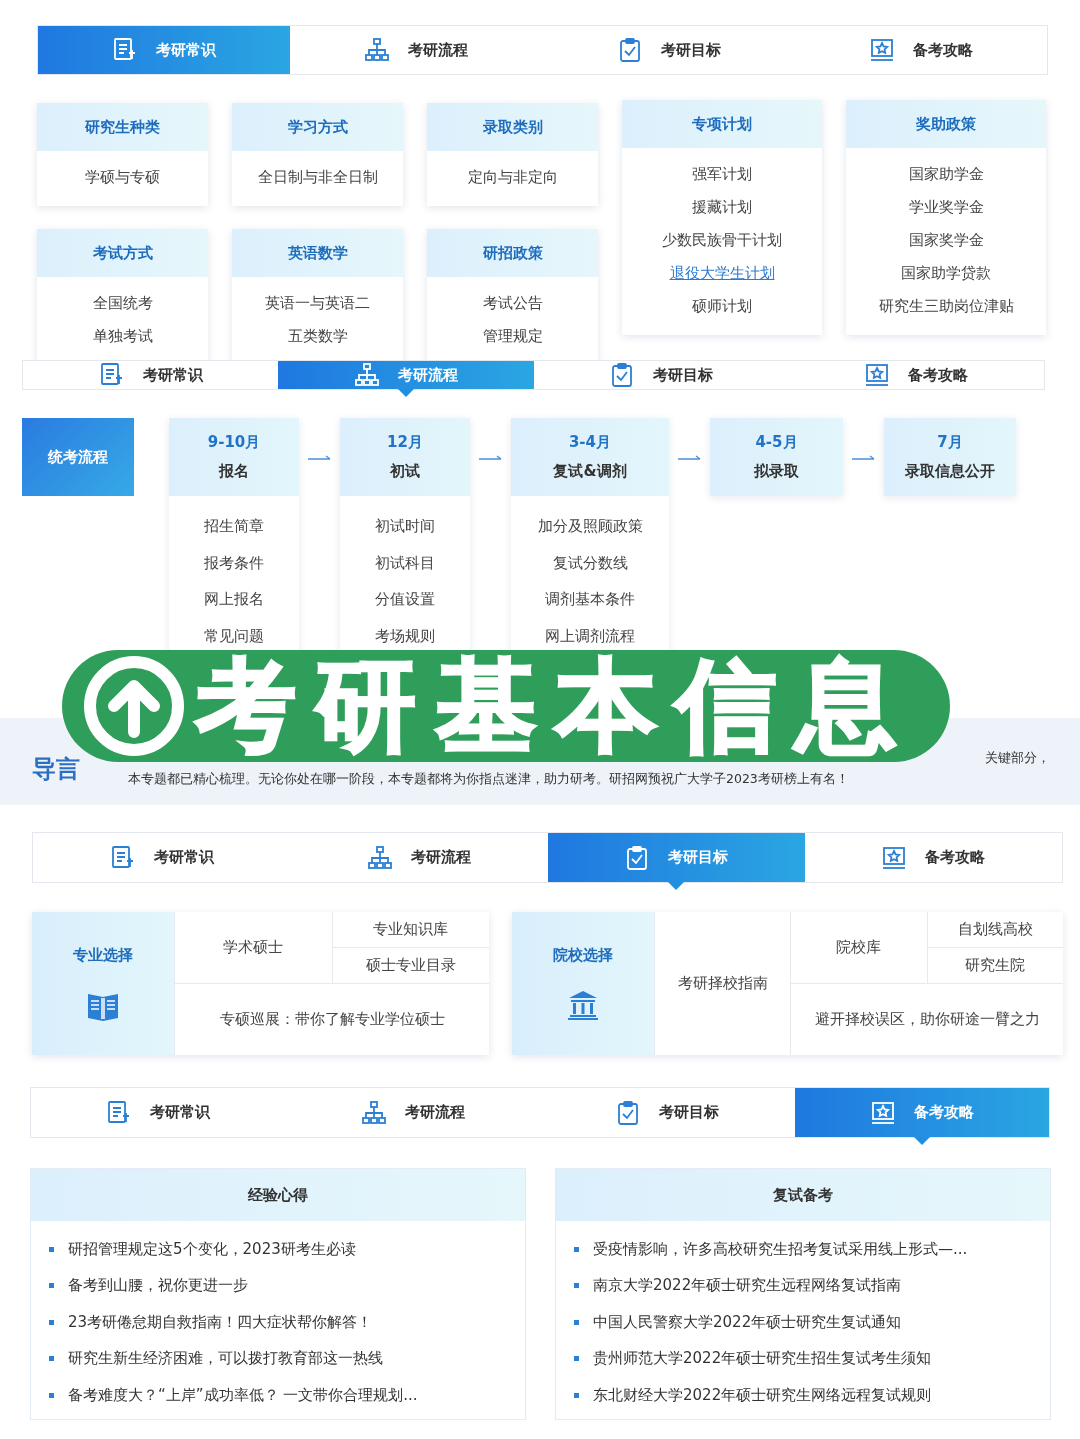 This screenshot has width=1080, height=1439. What do you see at coordinates (317, 336) in the screenshot?
I see `card-item: 五类数学` at bounding box center [317, 336].